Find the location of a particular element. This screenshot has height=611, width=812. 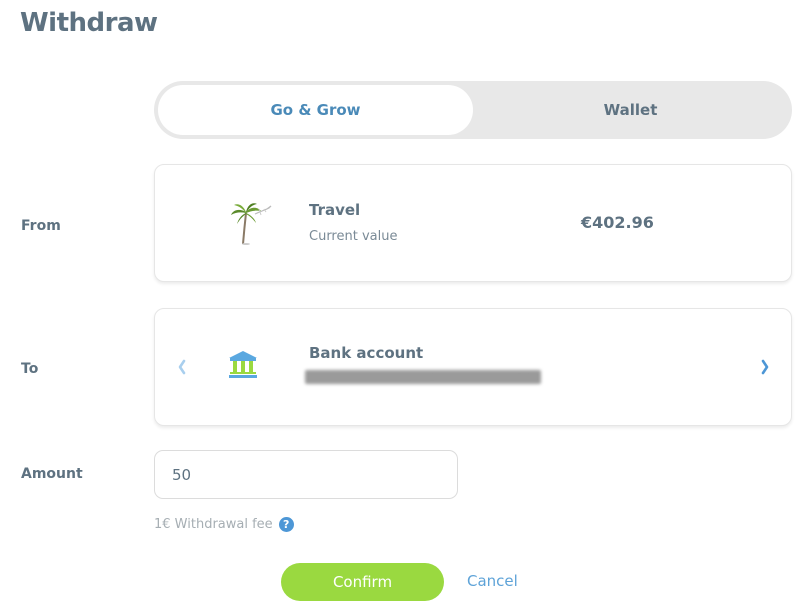

to-label: To is located at coordinates (30, 369).